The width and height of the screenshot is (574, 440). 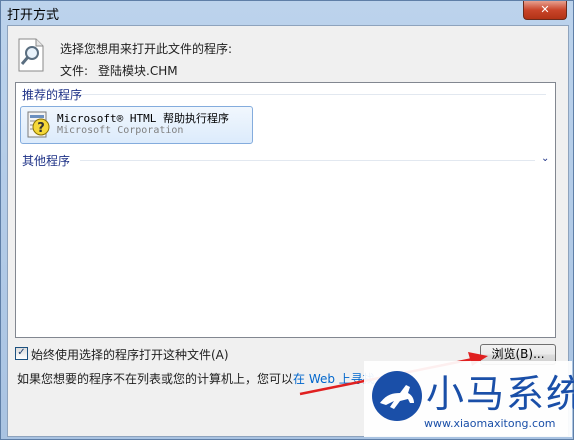 What do you see at coordinates (46, 160) in the screenshot?
I see `other-group-header: 其他程序` at bounding box center [46, 160].